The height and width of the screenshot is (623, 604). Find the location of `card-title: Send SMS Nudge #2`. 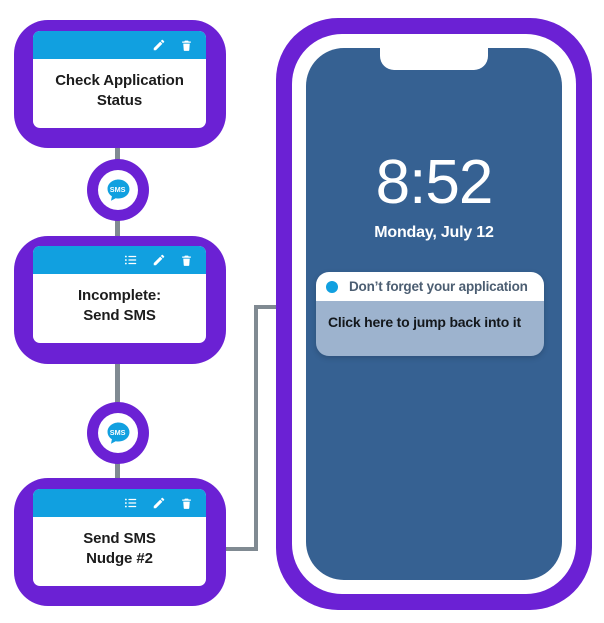

card-title: Send SMS Nudge #2 is located at coordinates (119, 548).